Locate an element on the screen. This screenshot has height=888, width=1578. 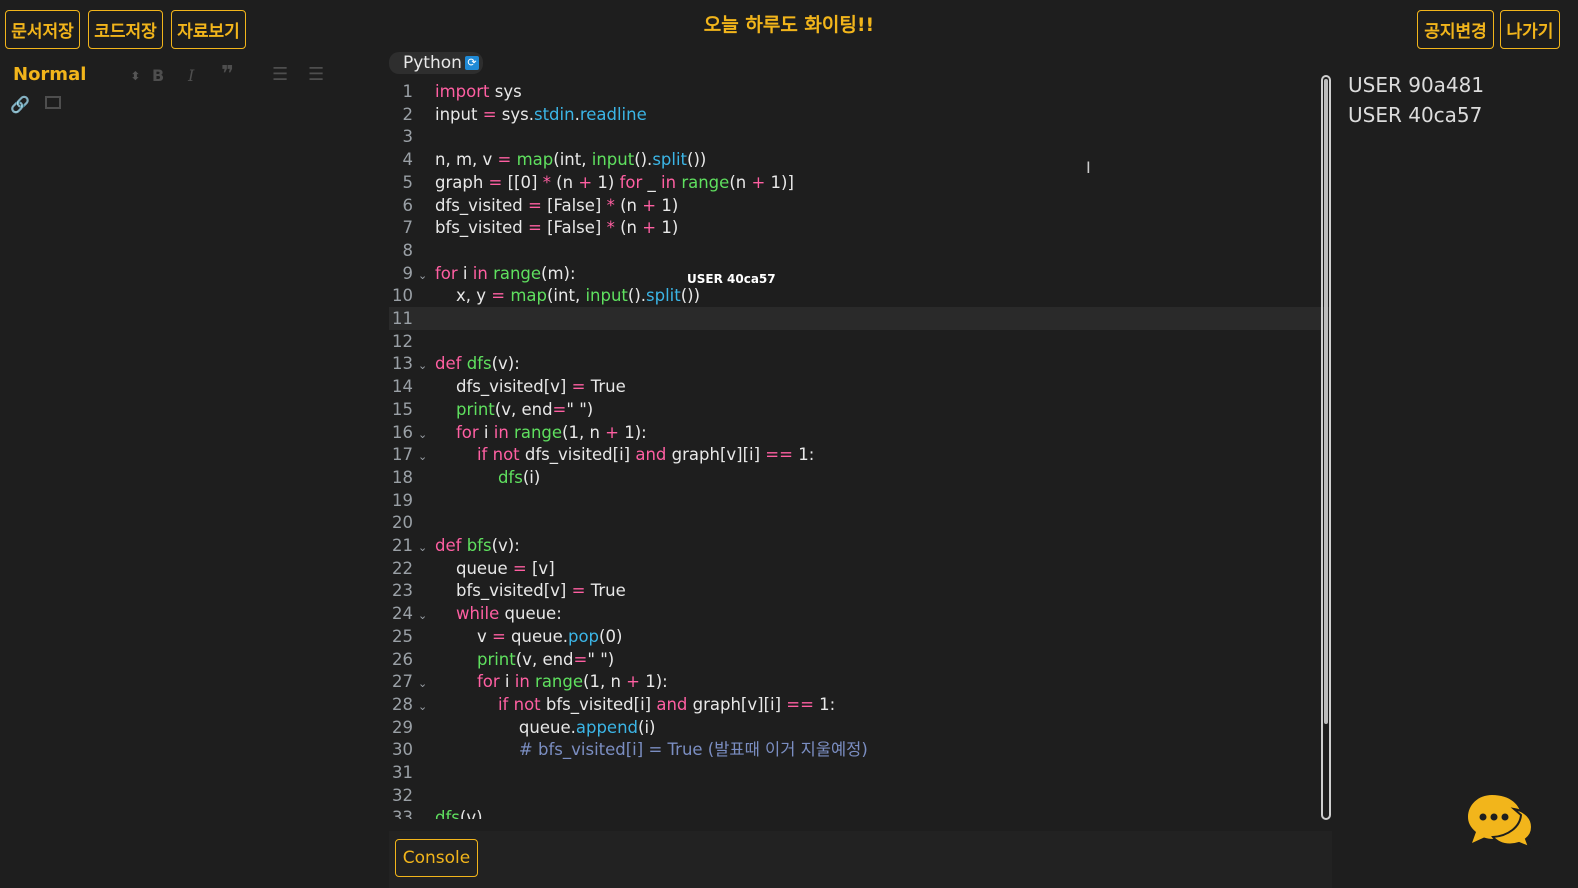
line-number: 25 is located at coordinates (402, 636).